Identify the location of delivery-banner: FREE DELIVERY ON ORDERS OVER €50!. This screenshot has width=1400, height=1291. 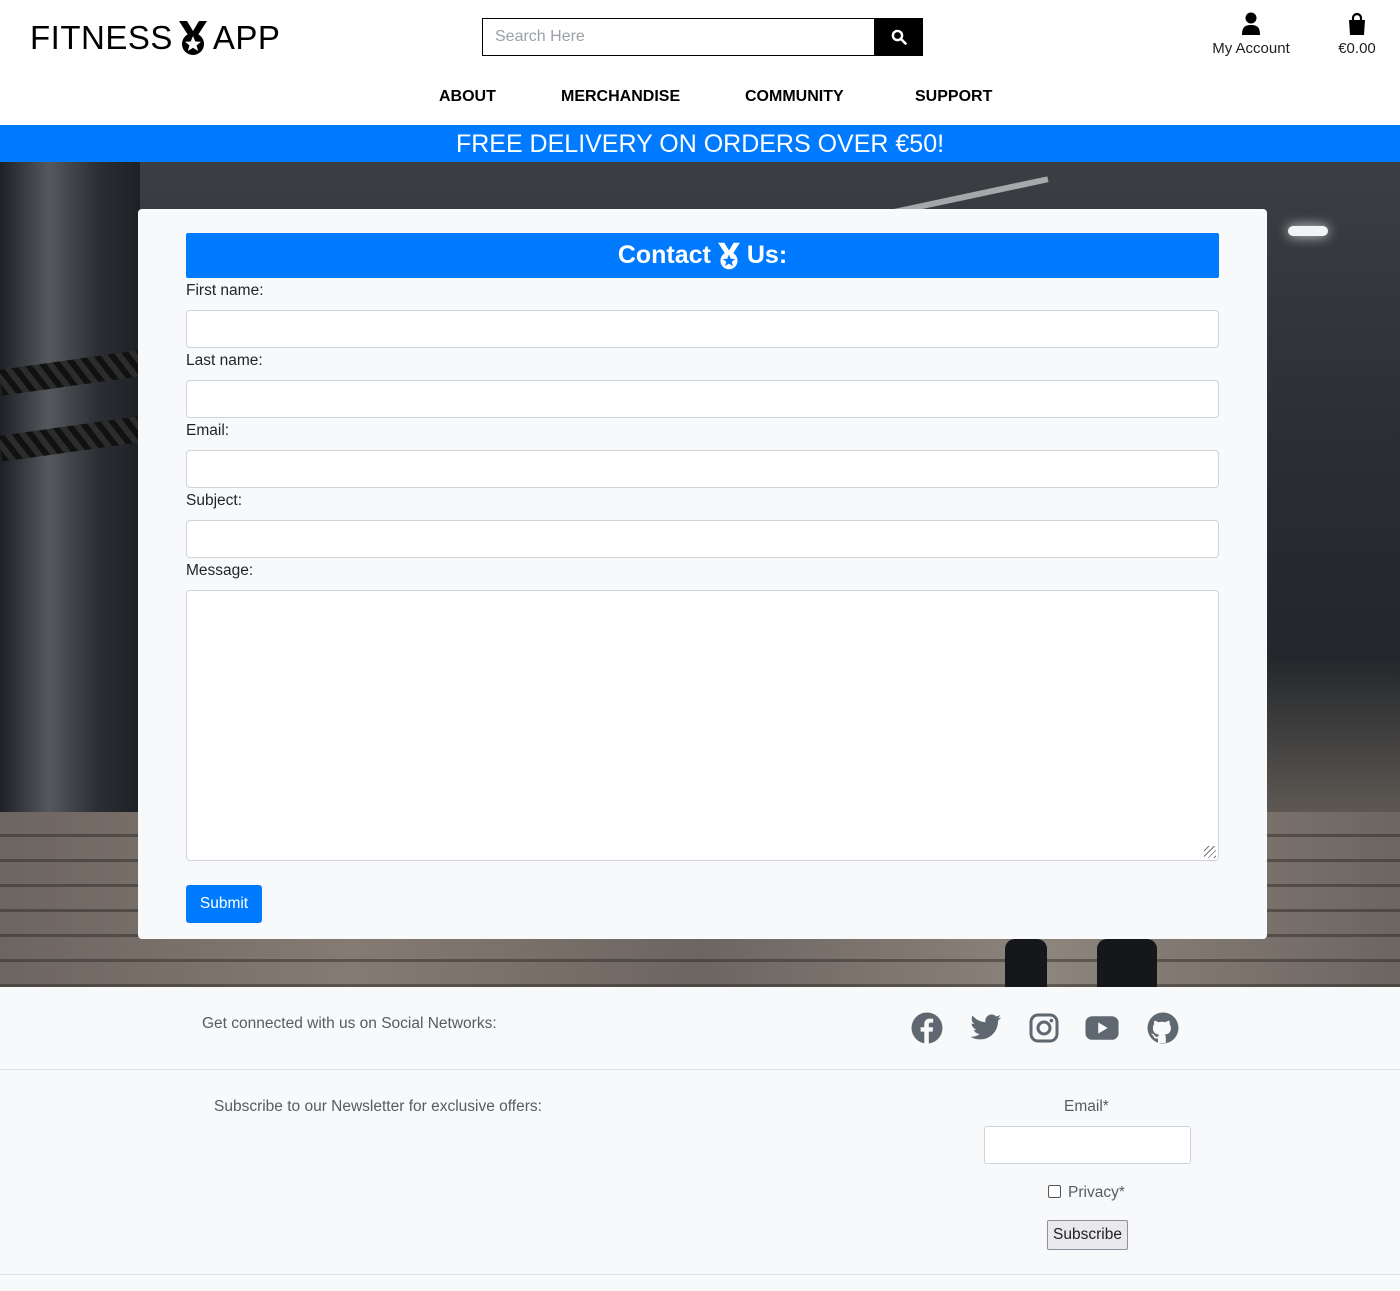
(700, 143).